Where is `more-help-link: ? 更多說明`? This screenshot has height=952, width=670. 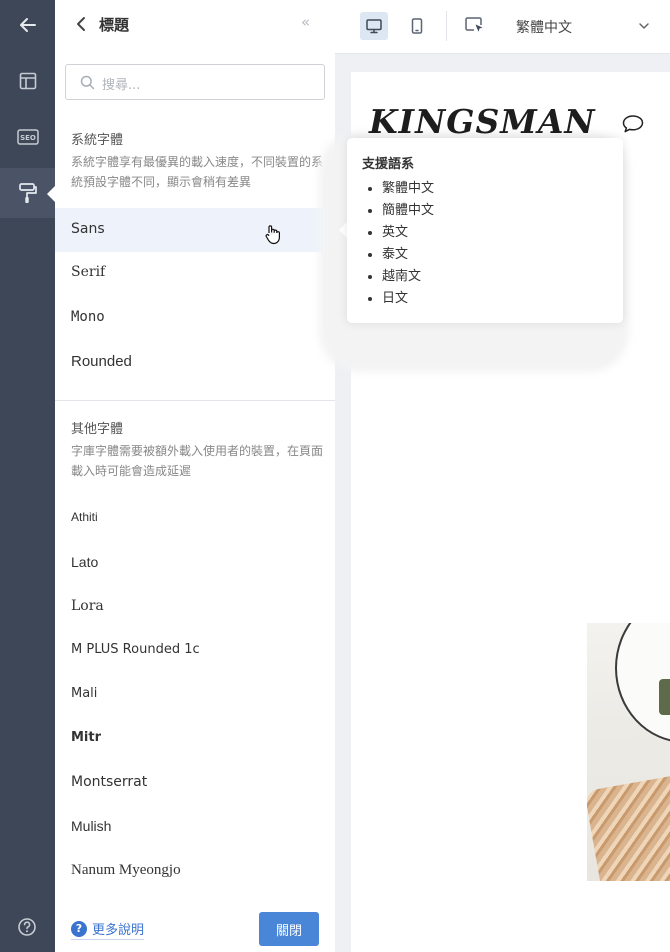 more-help-link: ? 更多說明 is located at coordinates (108, 929).